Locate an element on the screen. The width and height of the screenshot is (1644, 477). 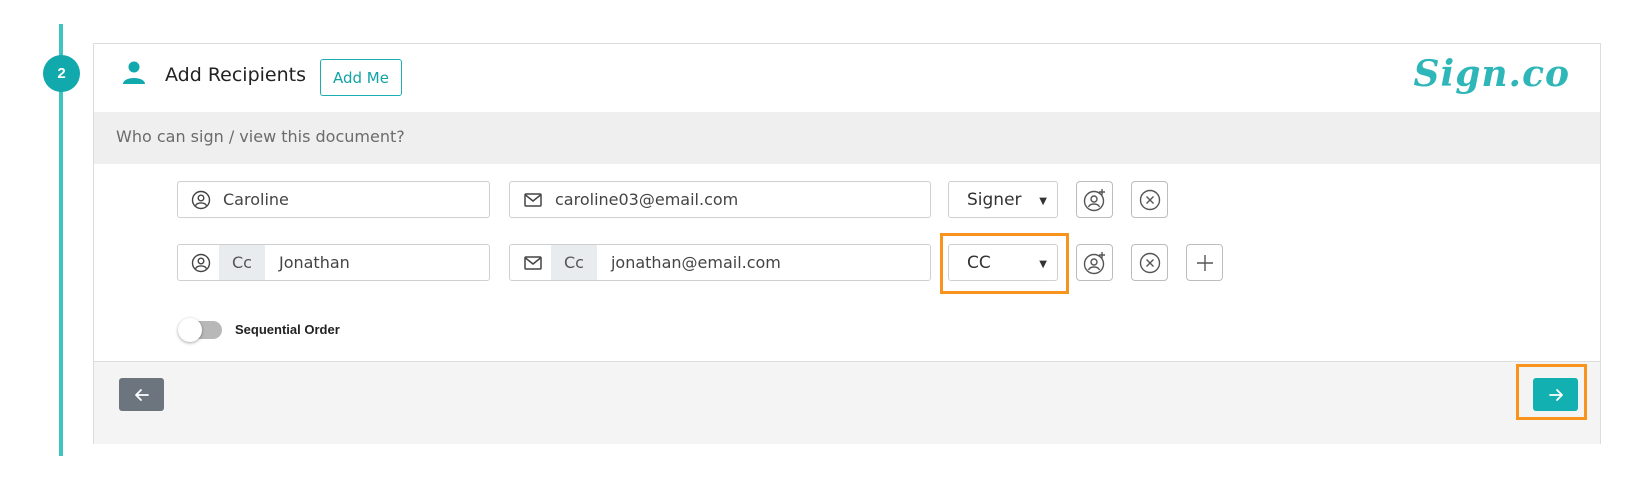
next-button is located at coordinates (1555, 394).